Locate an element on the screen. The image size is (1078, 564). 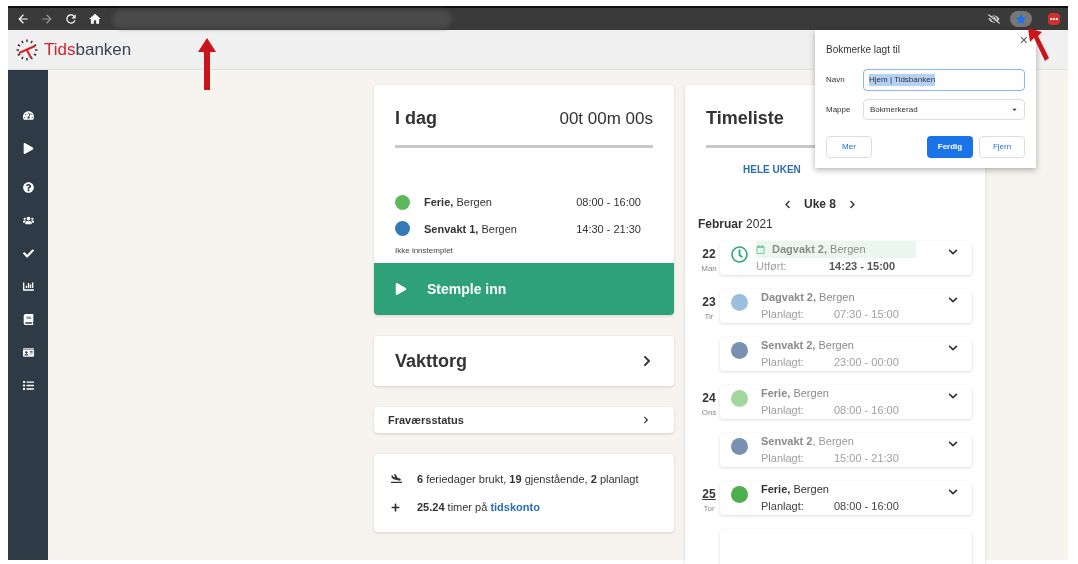
absence-card: Fraværsstatus is located at coordinates (524, 420).